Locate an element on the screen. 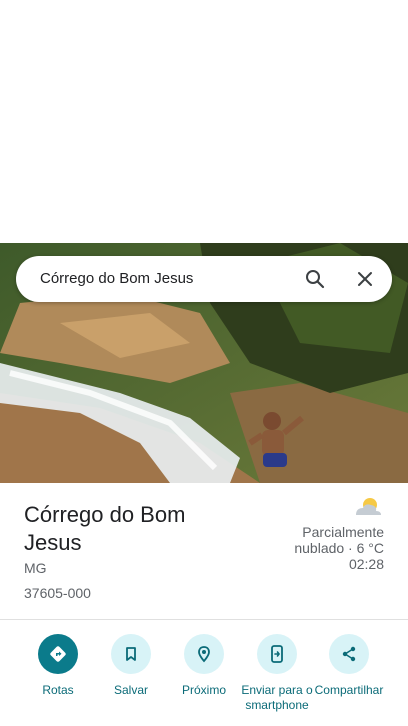 The width and height of the screenshot is (408, 726). directions-button: Rotas is located at coordinates (58, 666).